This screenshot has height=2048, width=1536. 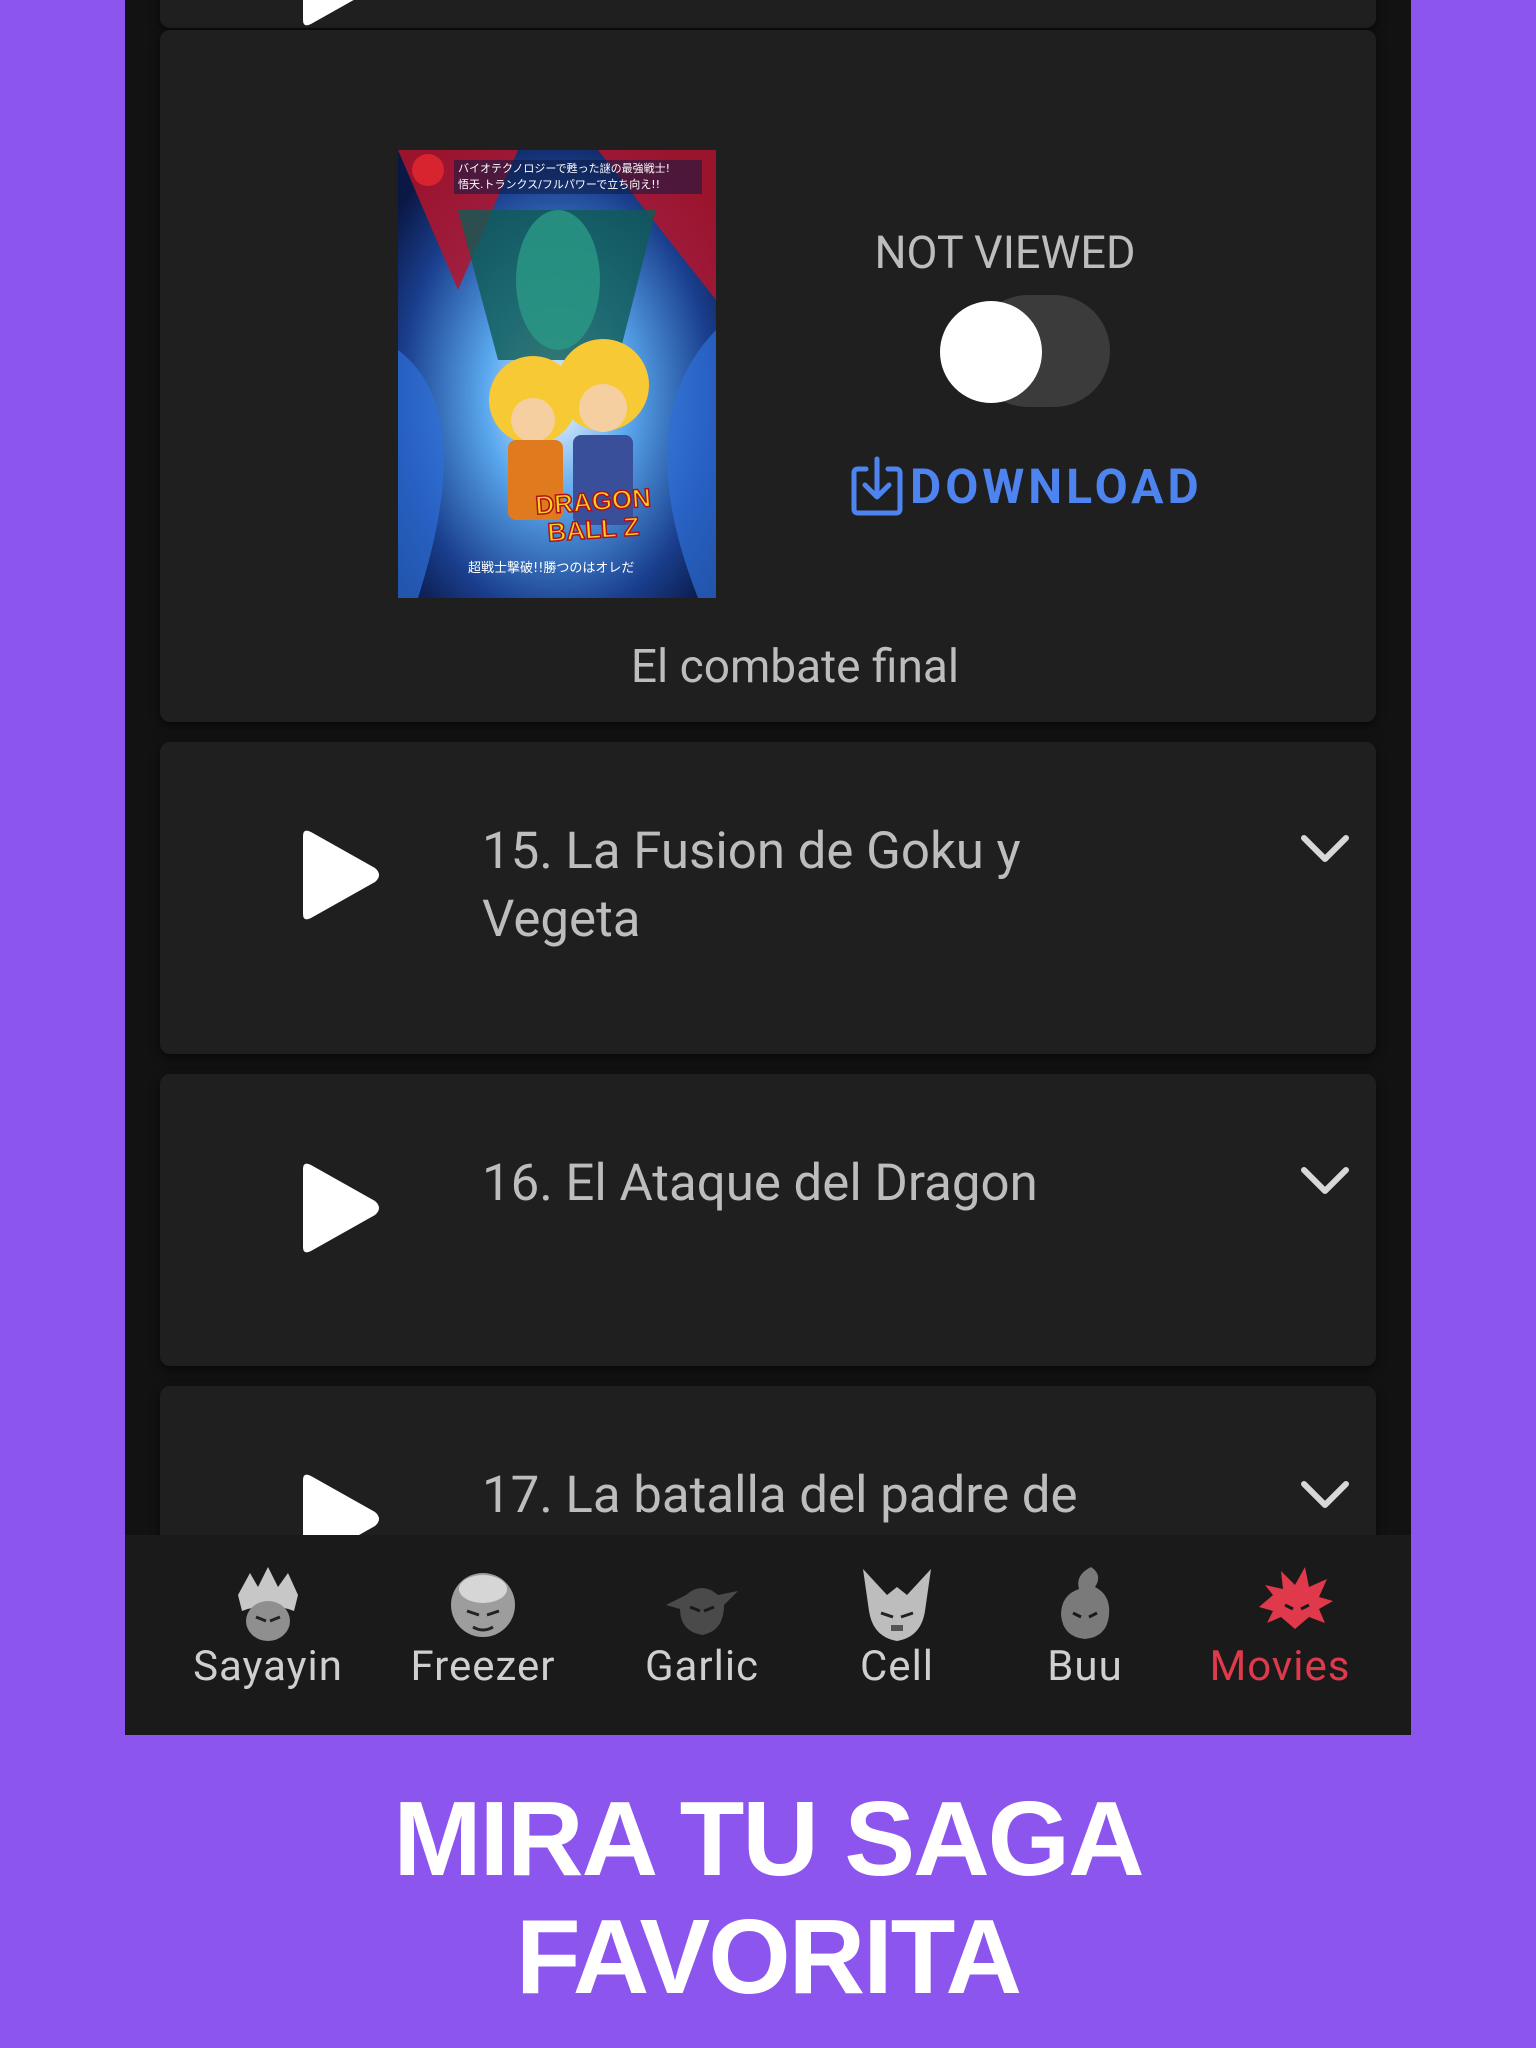 I want to click on nav-label: Sayayin, so click(x=268, y=1666).